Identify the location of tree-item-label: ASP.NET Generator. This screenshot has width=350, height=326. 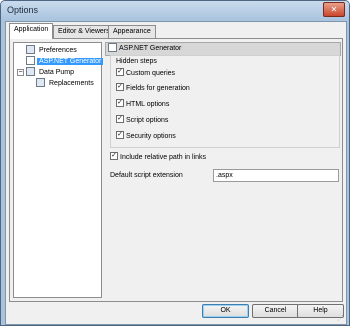
(70, 61).